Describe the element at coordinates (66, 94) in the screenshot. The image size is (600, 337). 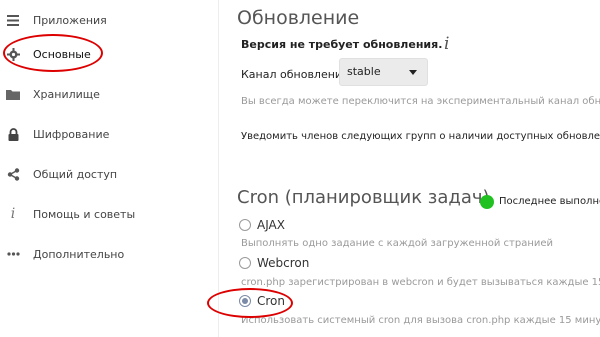
I see `sidebar-item-label: Хранилище` at that location.